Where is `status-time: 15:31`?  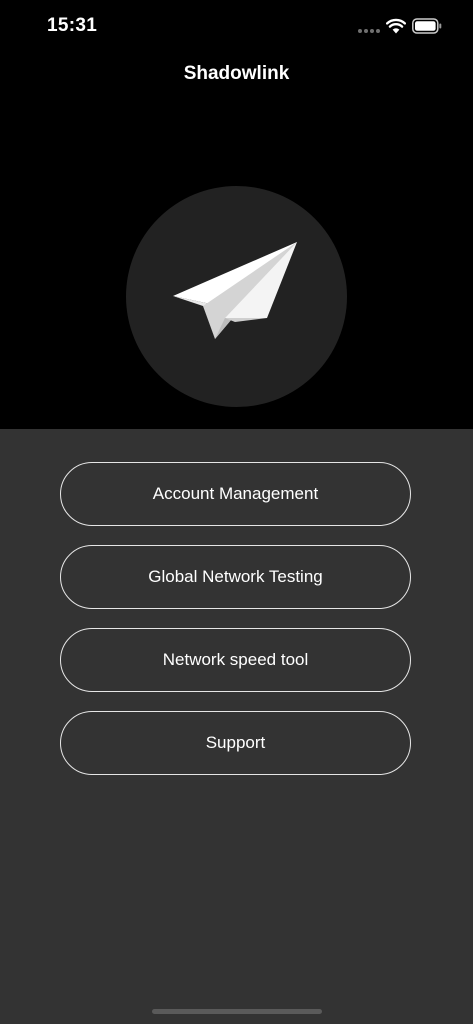
status-time: 15:31 is located at coordinates (72, 25).